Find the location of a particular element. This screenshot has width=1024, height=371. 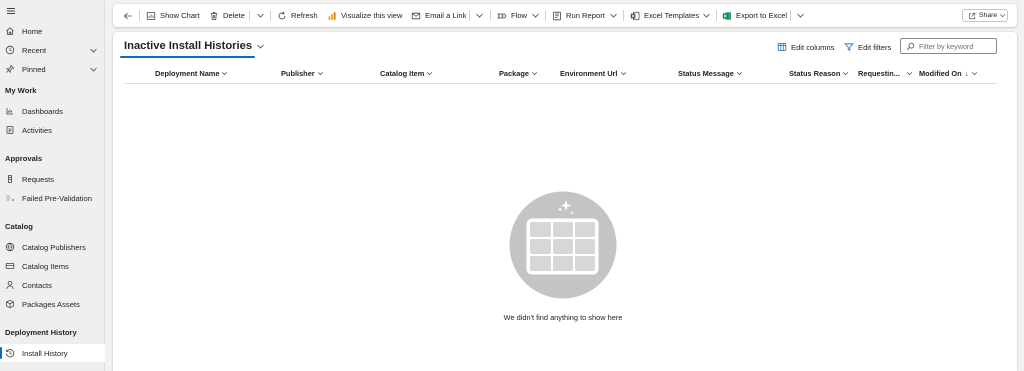

column-header-package: Package is located at coordinates (518, 73).